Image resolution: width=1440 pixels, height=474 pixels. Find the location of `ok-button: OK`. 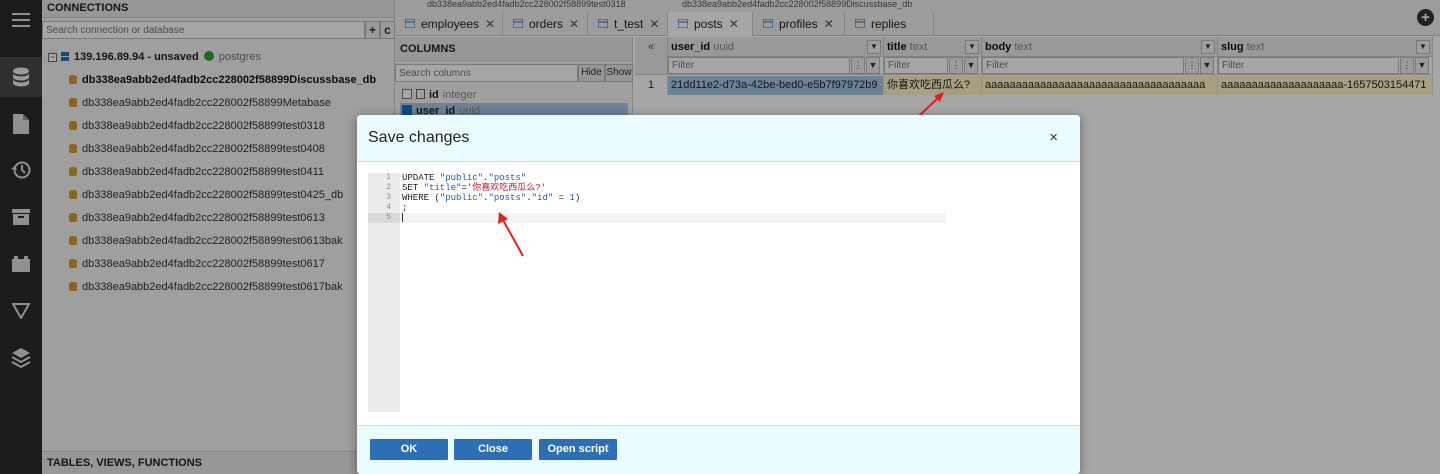

ok-button: OK is located at coordinates (409, 449).